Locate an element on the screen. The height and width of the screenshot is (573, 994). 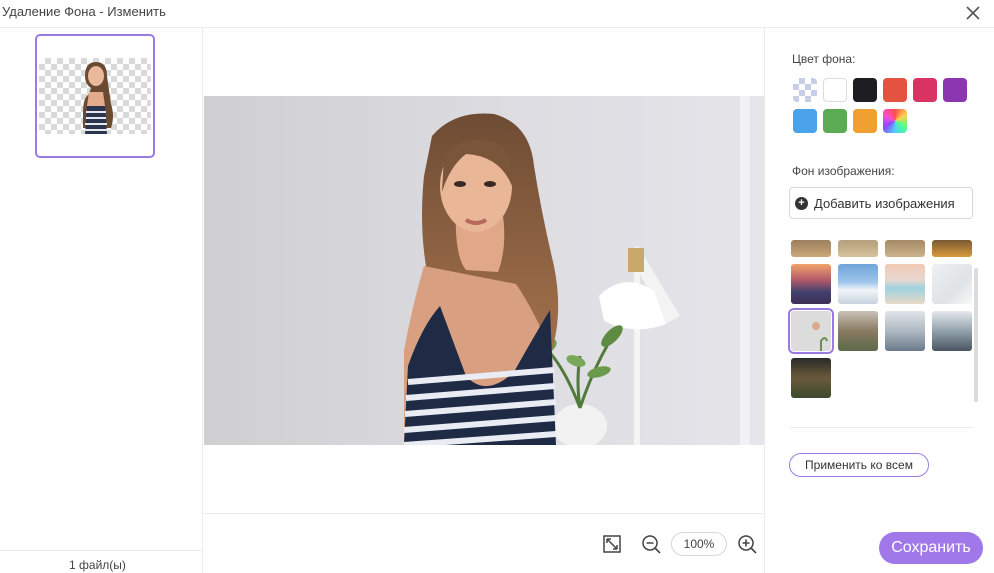
bg-thumb-cafe-interior is located at coordinates (858, 331).